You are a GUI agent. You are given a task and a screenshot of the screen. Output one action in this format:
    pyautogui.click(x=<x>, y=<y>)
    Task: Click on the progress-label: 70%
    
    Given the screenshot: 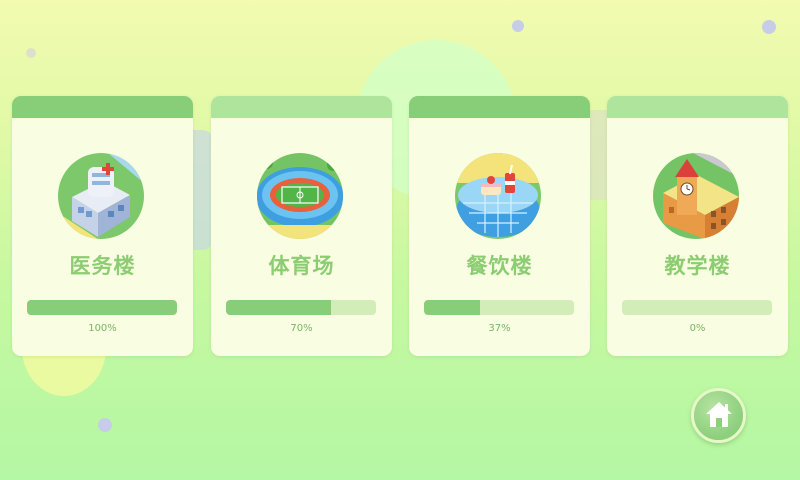 What is the action you would take?
    pyautogui.click(x=301, y=328)
    